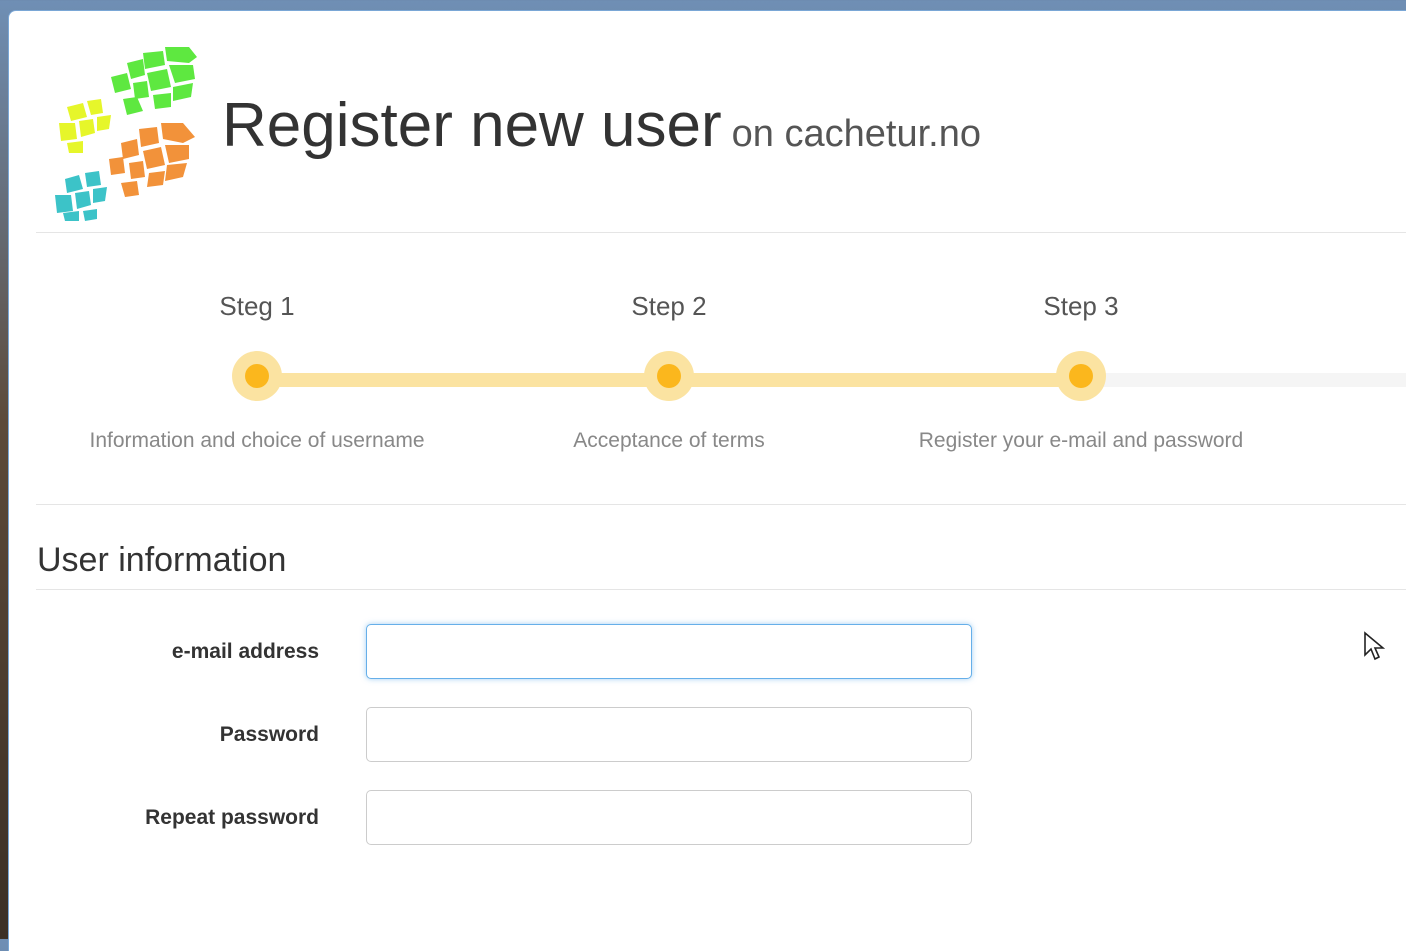 The width and height of the screenshot is (1406, 951). What do you see at coordinates (669, 376) in the screenshot?
I see `step-2-marker` at bounding box center [669, 376].